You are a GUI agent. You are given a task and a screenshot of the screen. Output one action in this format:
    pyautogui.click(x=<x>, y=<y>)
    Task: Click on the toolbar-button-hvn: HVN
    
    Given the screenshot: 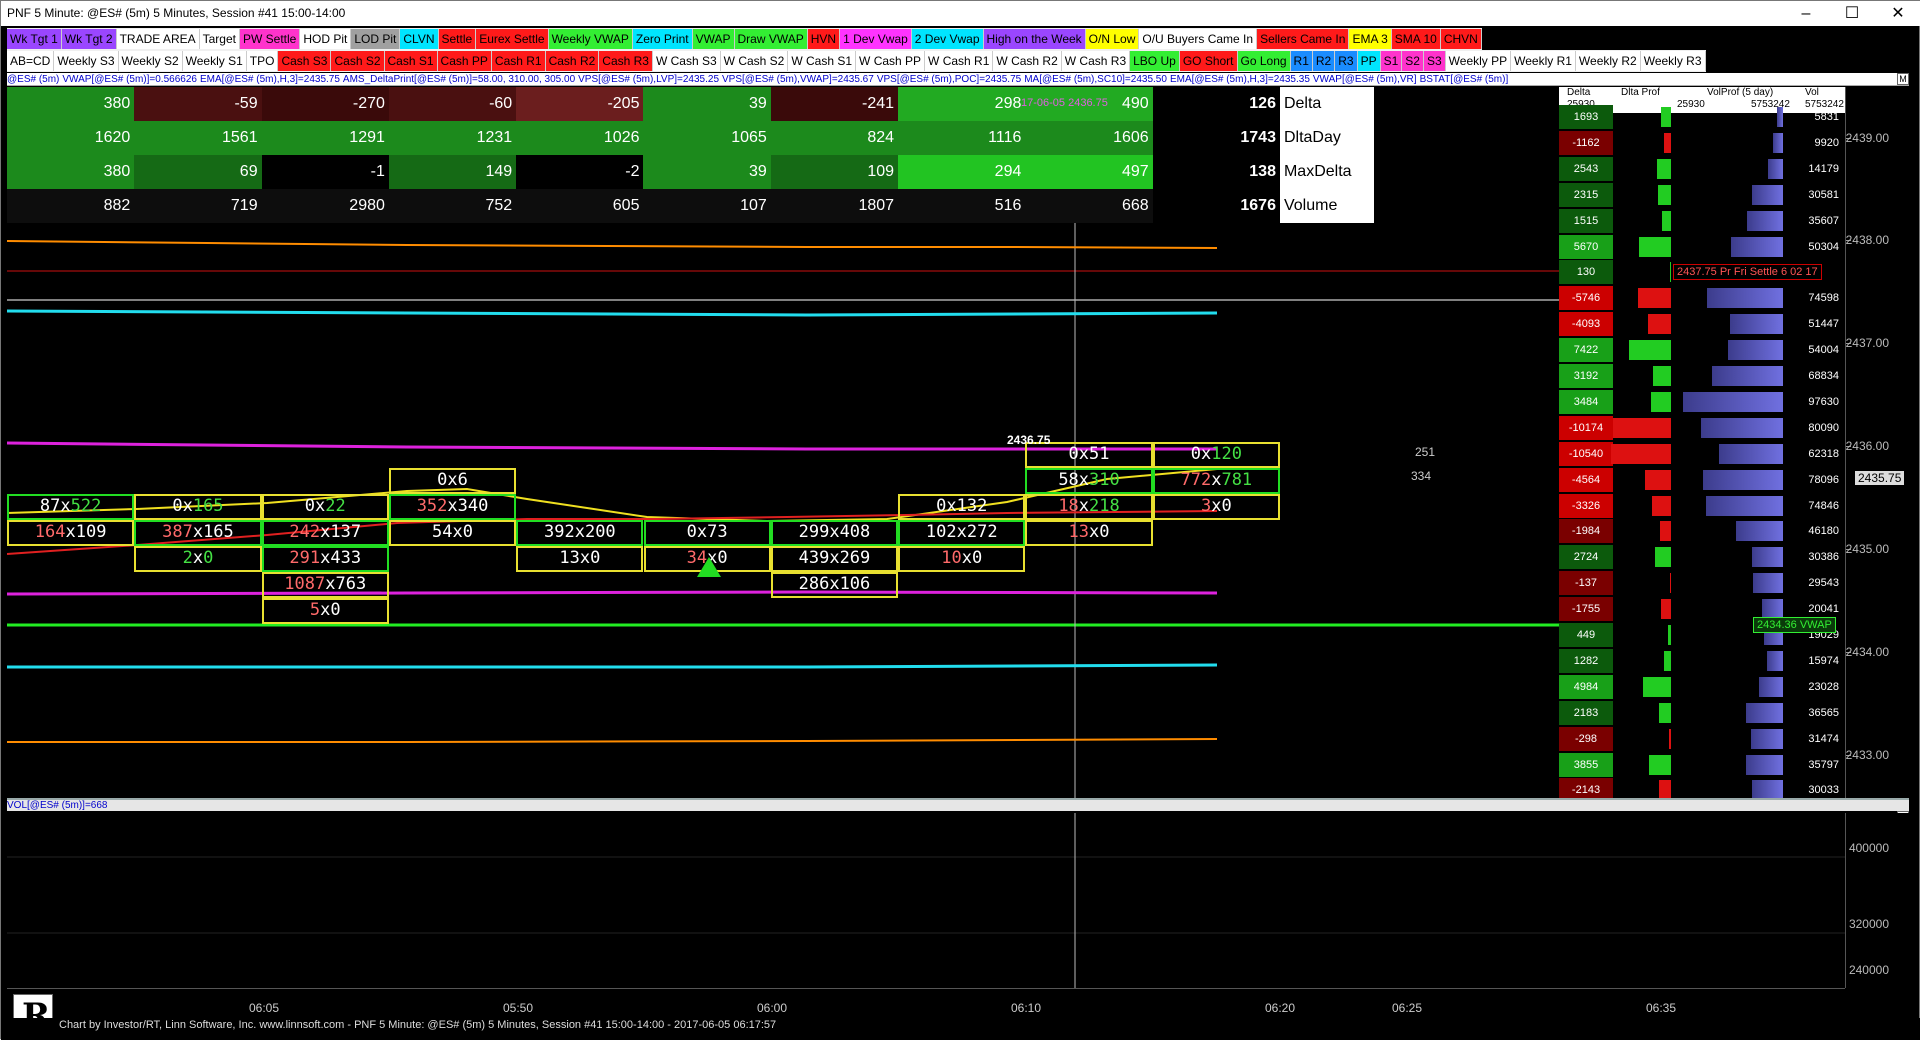 What is the action you would take?
    pyautogui.click(x=824, y=39)
    